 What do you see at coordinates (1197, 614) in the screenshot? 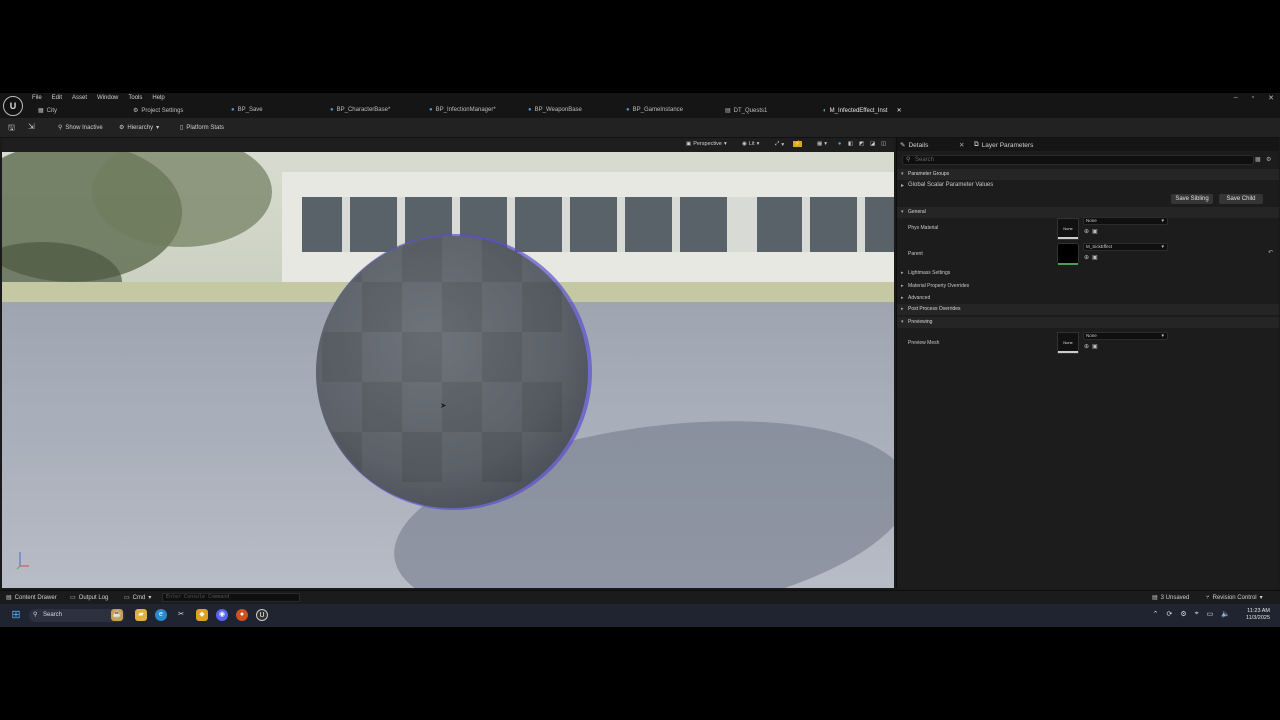
I see `location-icon: ⌖` at bounding box center [1197, 614].